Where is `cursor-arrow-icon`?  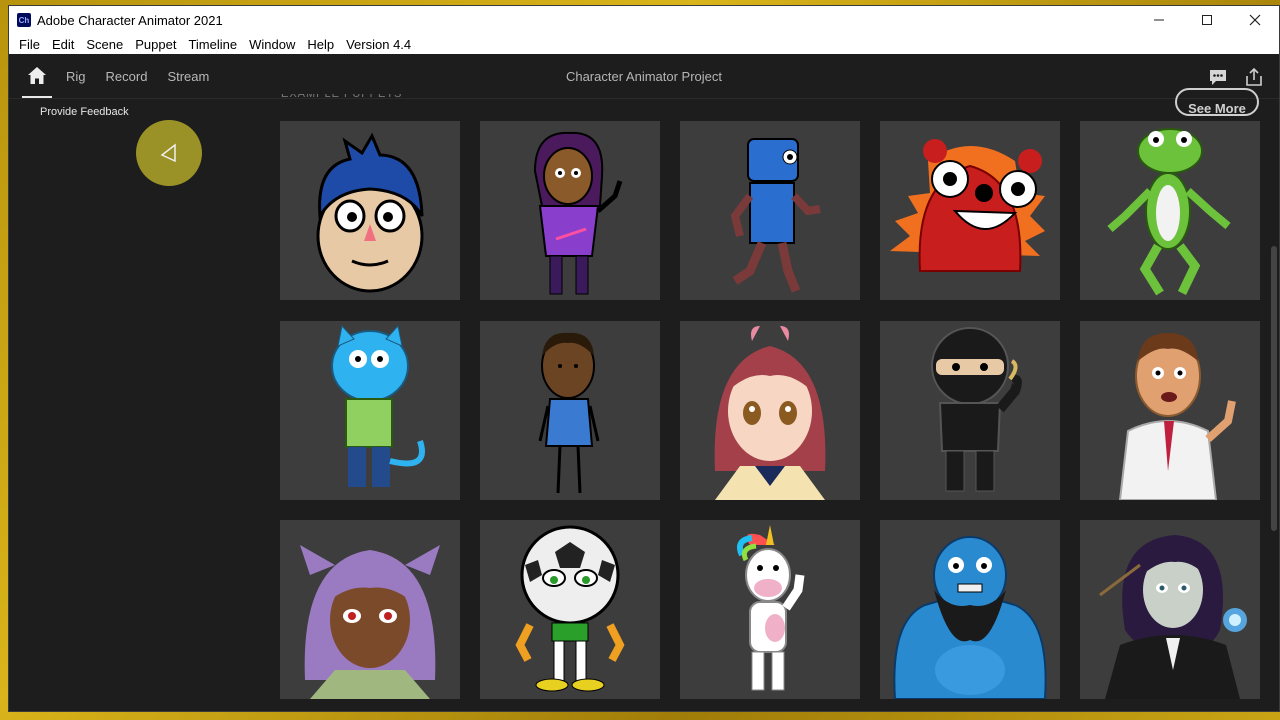
cursor-arrow-icon is located at coordinates (168, 153).